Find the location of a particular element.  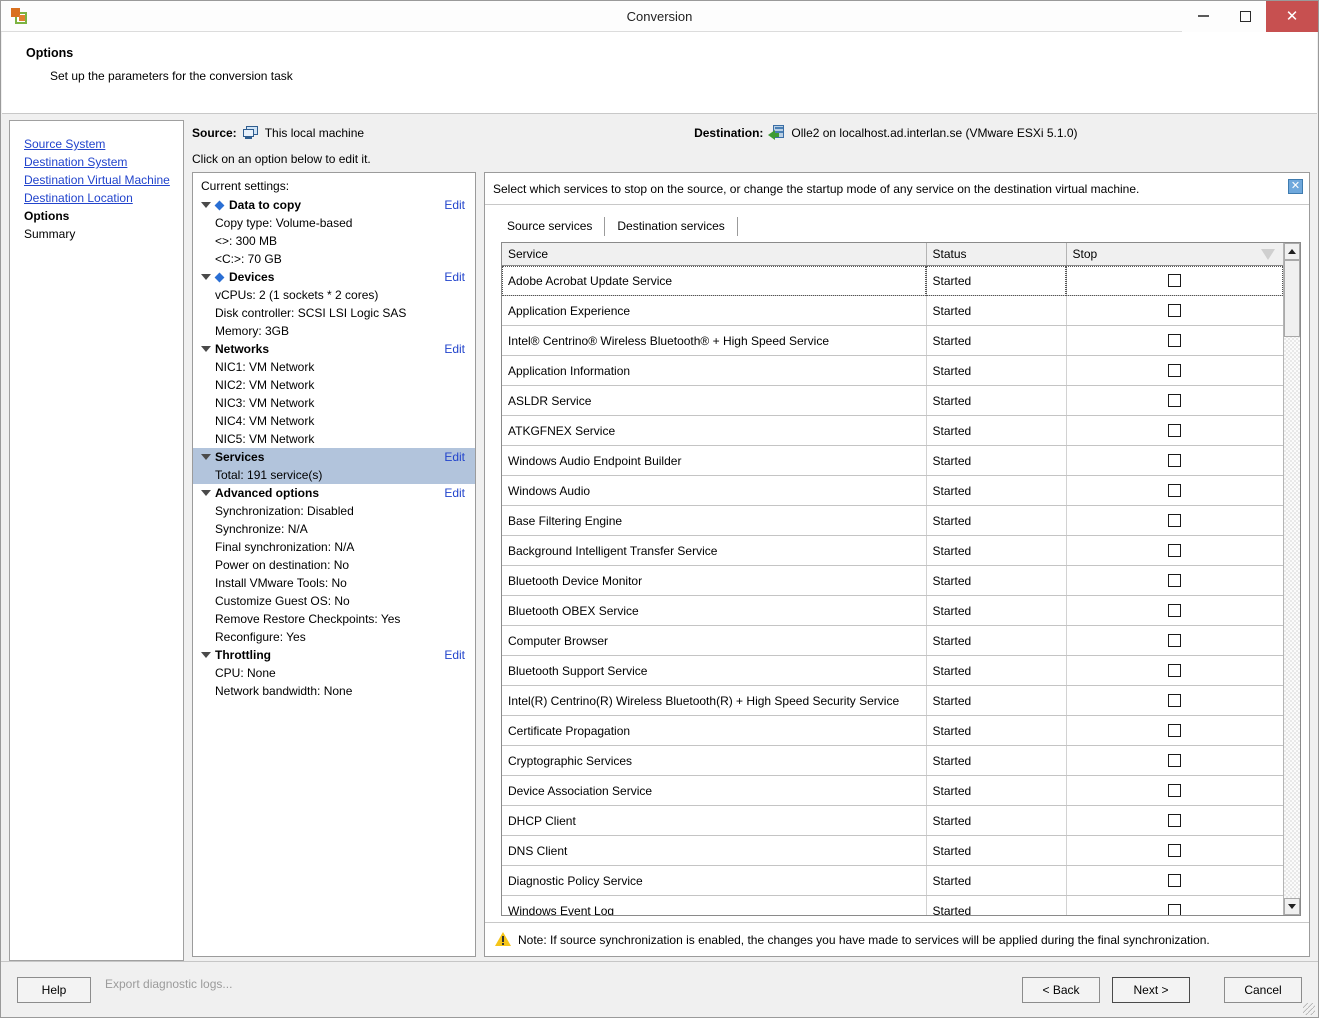

scrollbar-track is located at coordinates (1292, 579).